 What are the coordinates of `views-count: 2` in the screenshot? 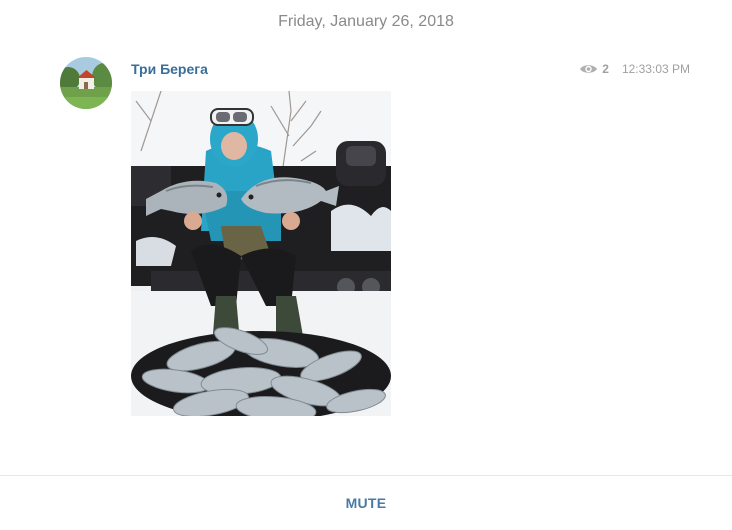 It's located at (605, 69).